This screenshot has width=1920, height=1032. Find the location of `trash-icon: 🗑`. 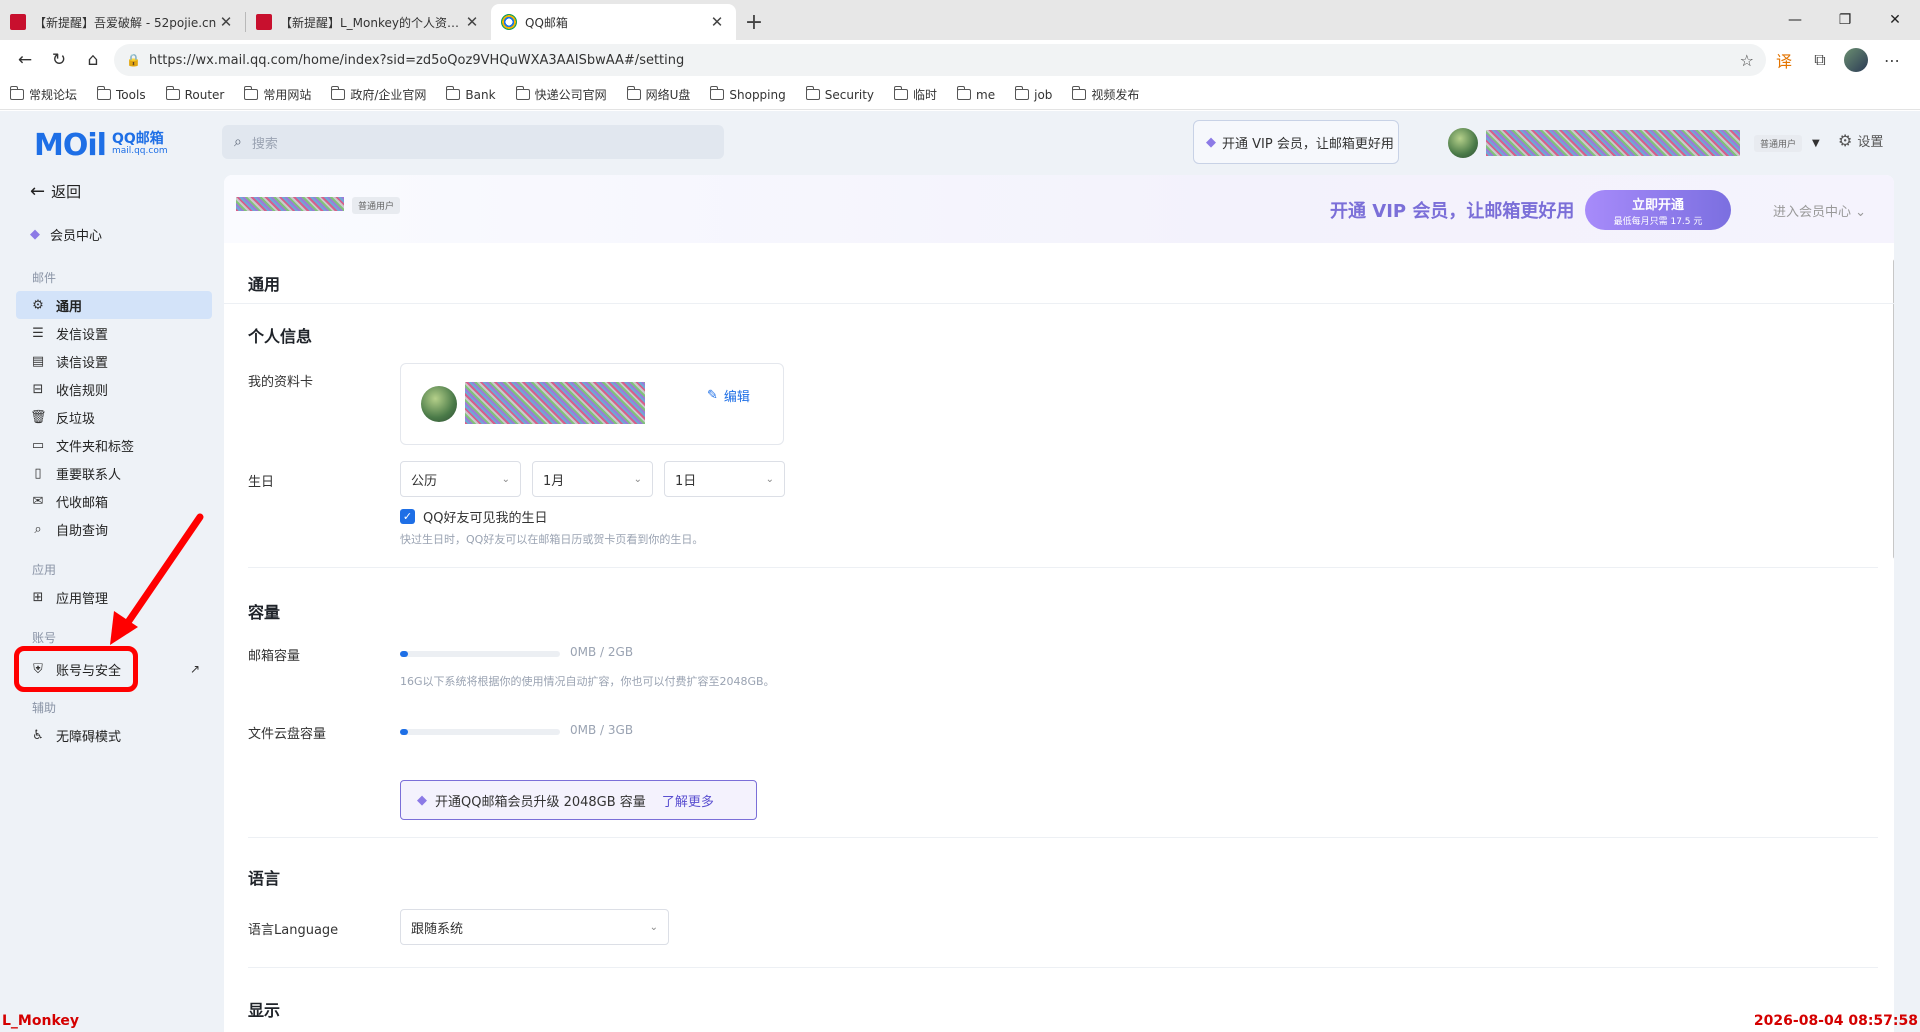

trash-icon: 🗑 is located at coordinates (38, 417).